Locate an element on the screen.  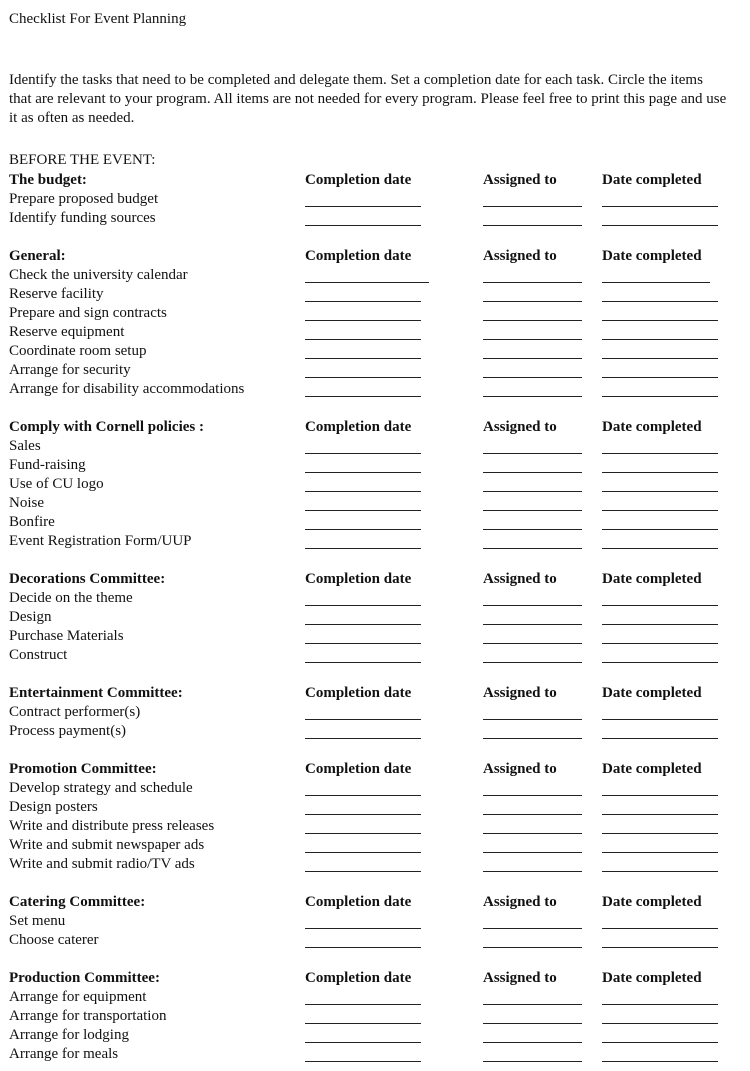
task-label: Arrange for security is located at coordinates (70, 370).